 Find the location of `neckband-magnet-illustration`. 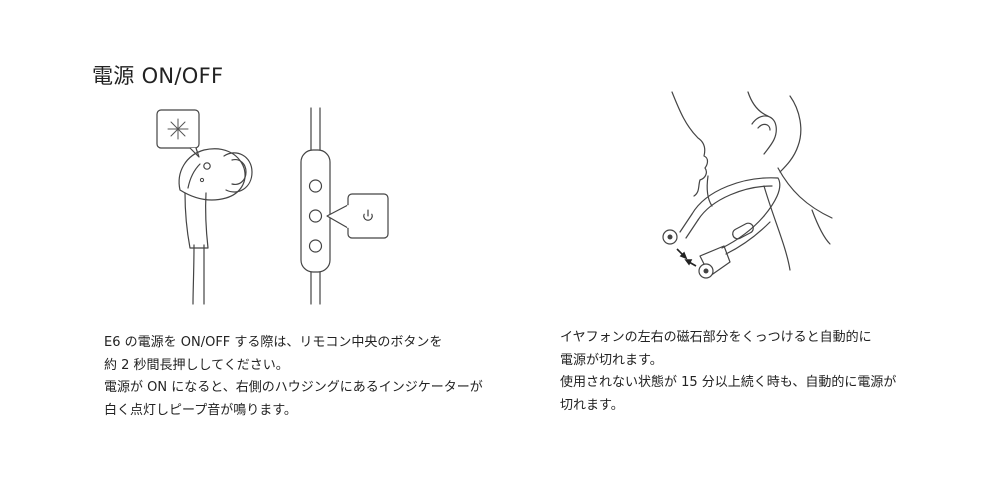

neckband-magnet-illustration is located at coordinates (747, 185).